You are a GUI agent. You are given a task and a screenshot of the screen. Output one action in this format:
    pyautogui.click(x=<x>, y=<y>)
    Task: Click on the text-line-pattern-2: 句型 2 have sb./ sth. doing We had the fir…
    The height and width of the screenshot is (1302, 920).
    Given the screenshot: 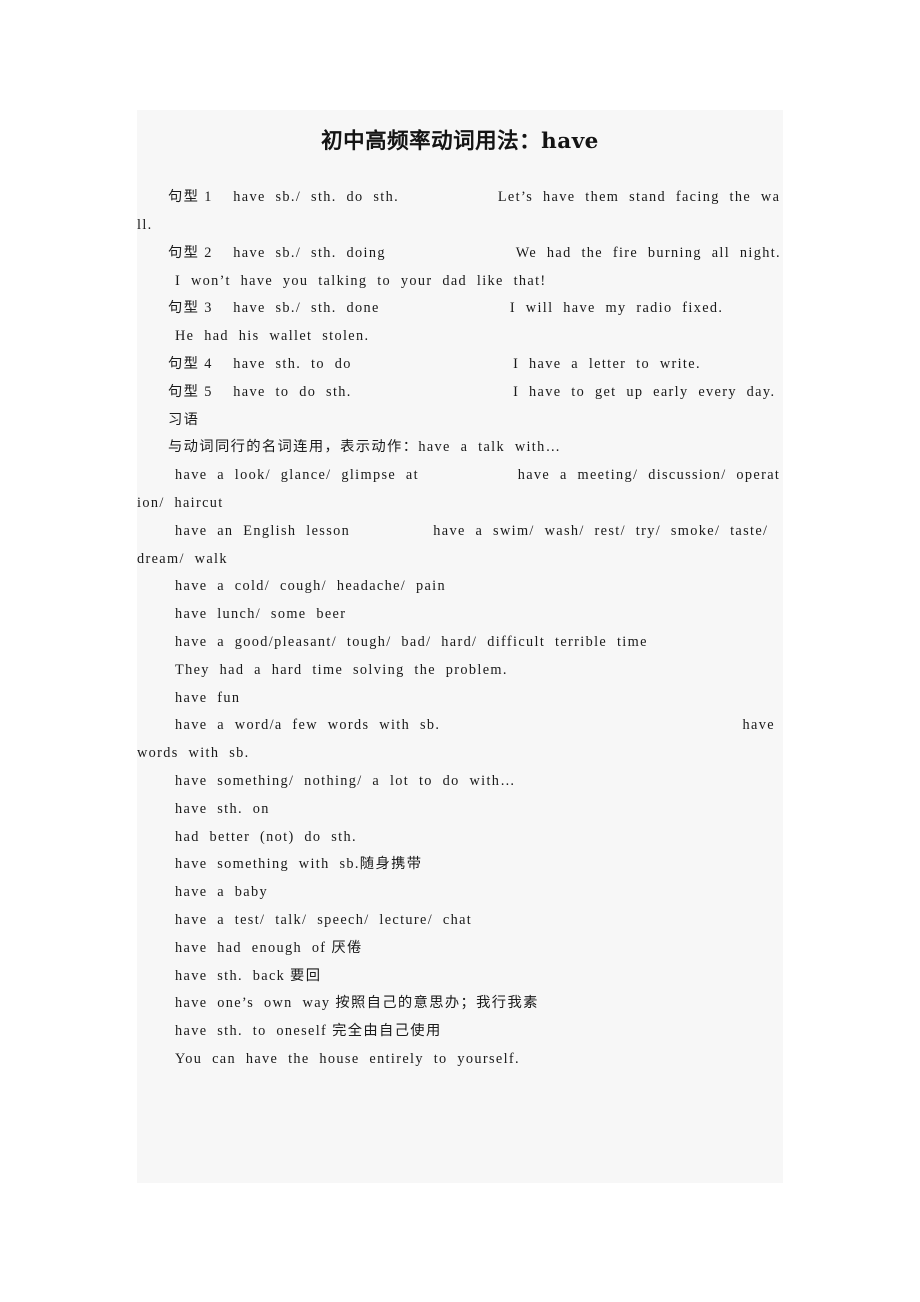 What is the action you would take?
    pyautogui.click(x=474, y=252)
    